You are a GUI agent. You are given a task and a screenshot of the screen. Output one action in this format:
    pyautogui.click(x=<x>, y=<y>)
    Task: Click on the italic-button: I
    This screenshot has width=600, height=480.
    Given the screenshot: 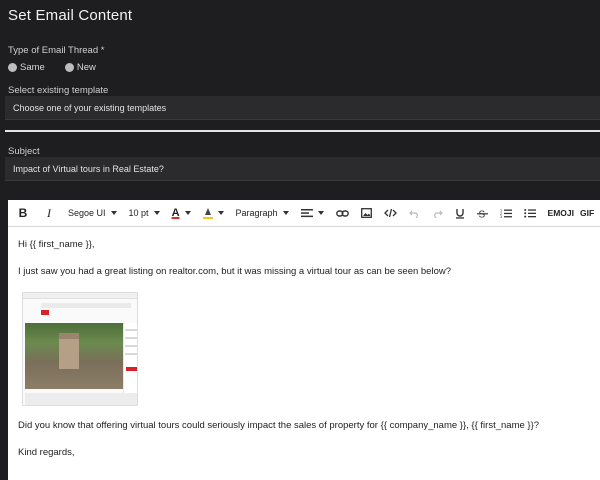 What is the action you would take?
    pyautogui.click(x=49, y=213)
    